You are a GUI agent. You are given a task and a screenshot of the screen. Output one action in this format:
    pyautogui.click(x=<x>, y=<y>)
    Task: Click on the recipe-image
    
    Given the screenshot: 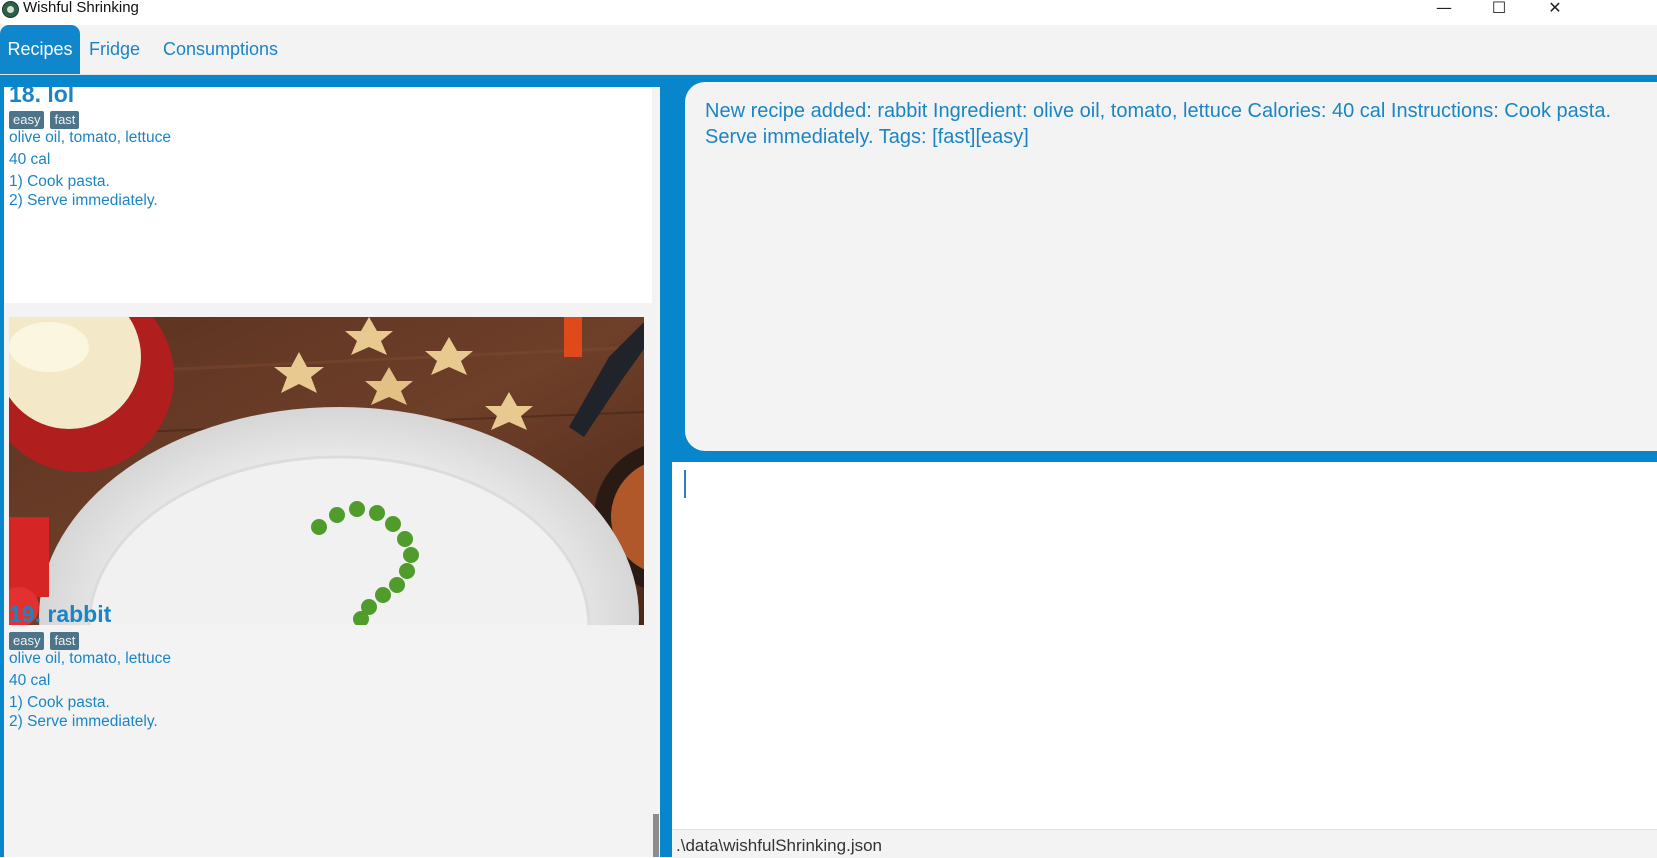 What is the action you would take?
    pyautogui.click(x=326, y=471)
    